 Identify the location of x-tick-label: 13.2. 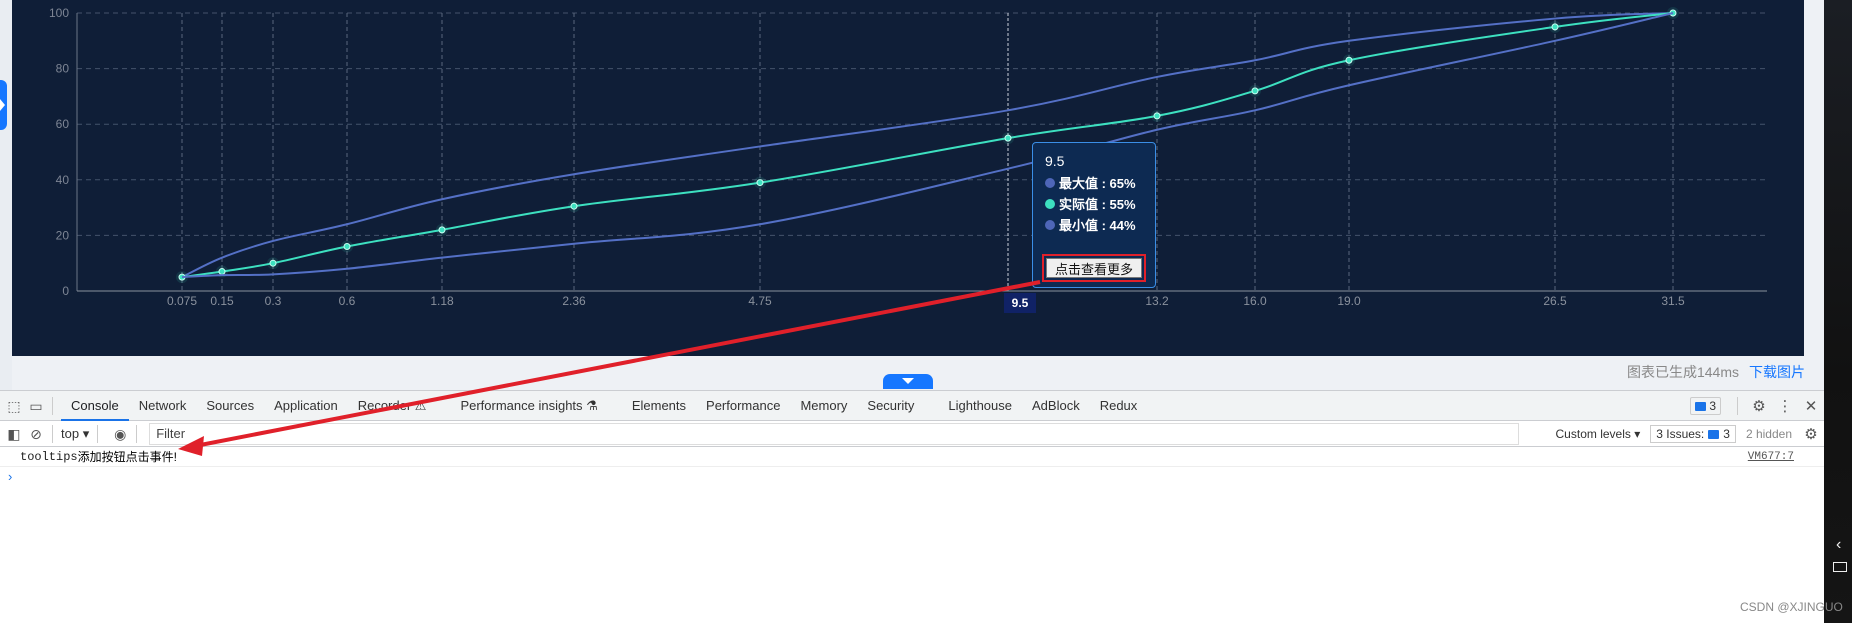
(1157, 301).